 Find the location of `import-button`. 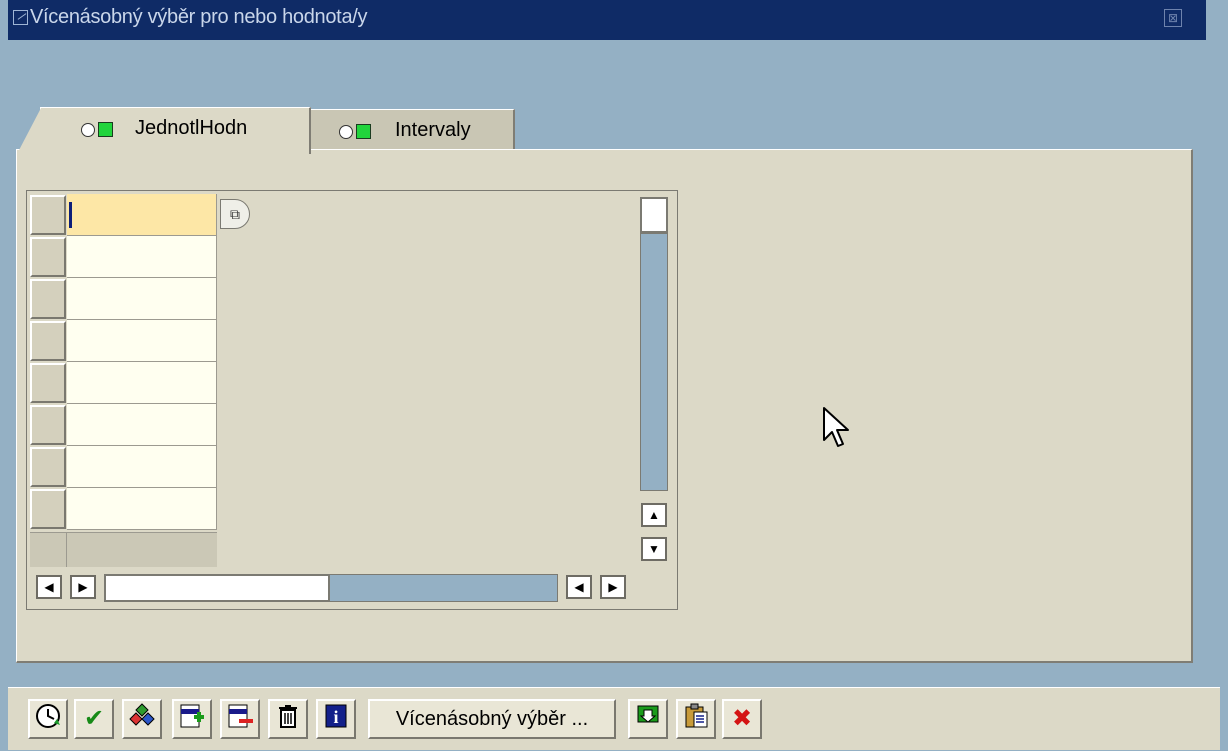

import-button is located at coordinates (648, 719).